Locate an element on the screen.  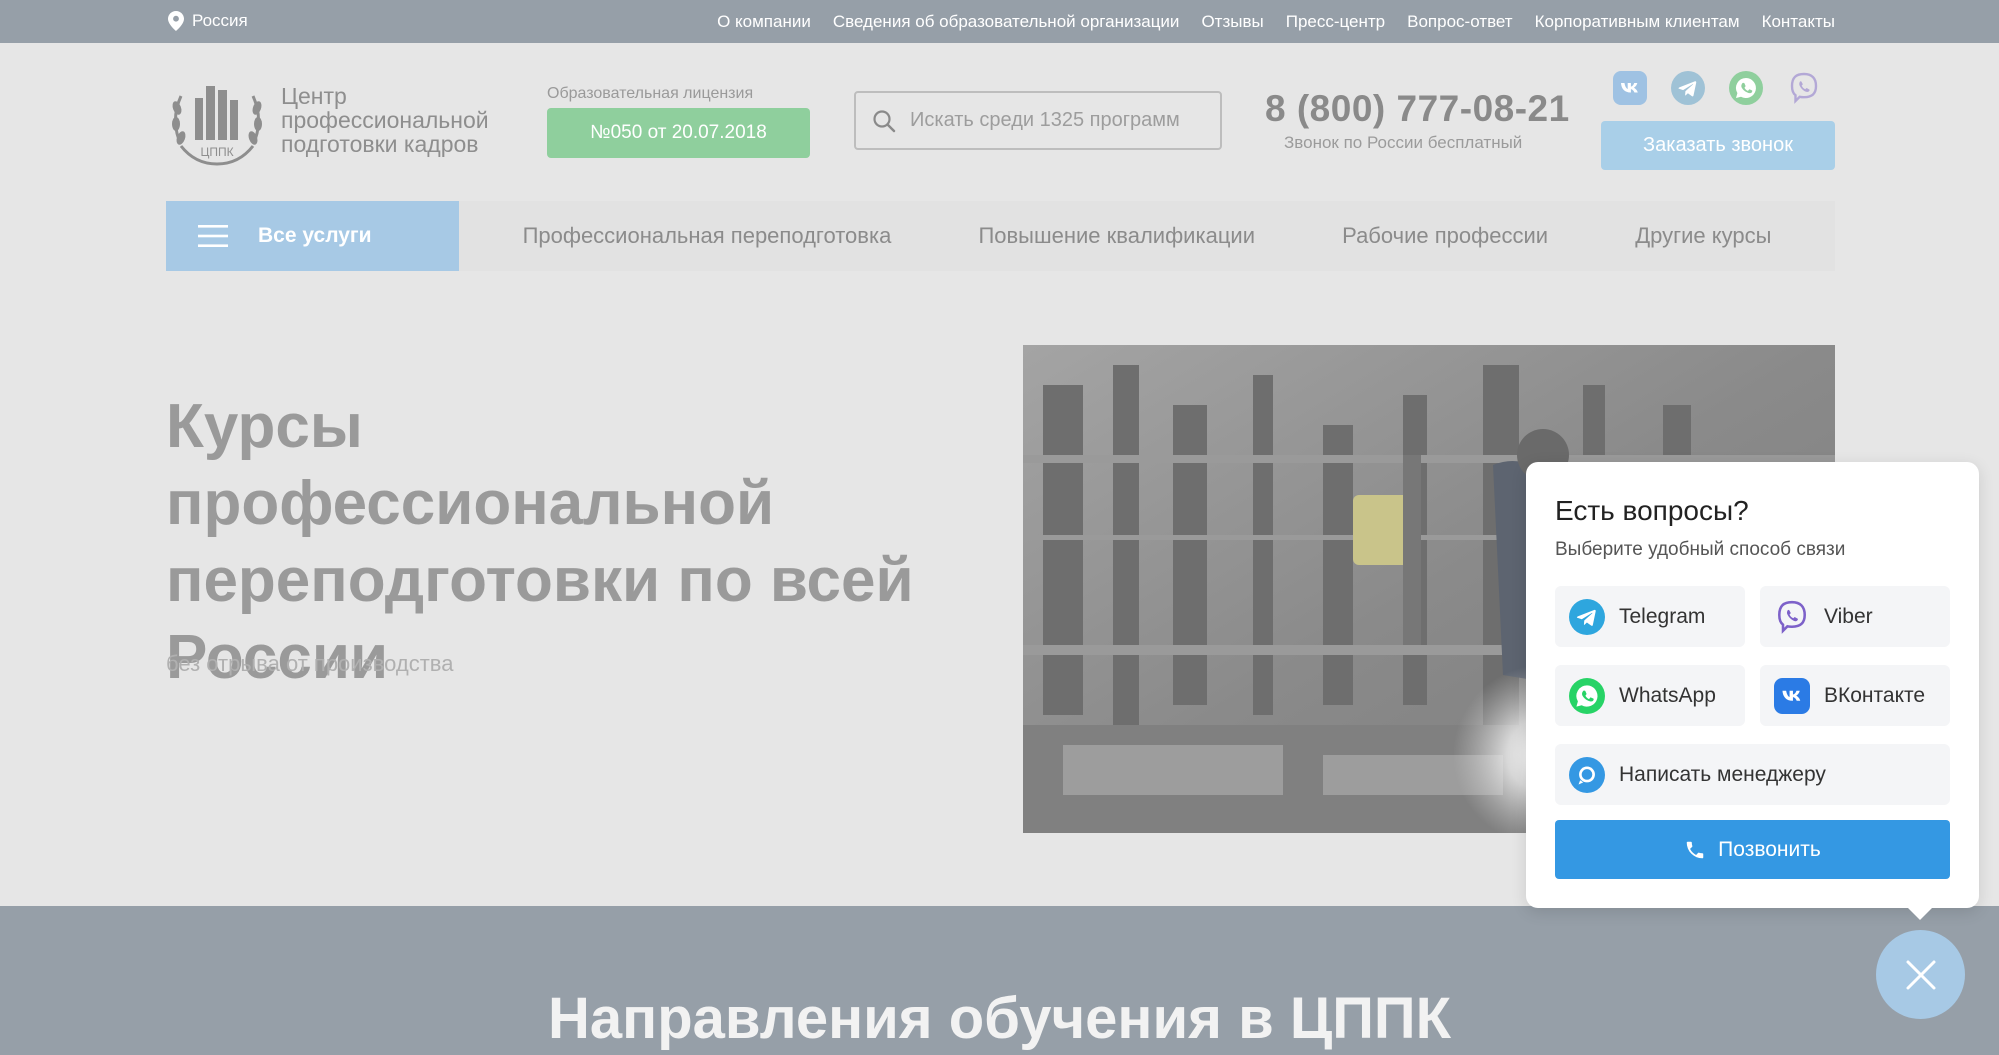
contact-option-label: ВКонтакте is located at coordinates (1875, 695).